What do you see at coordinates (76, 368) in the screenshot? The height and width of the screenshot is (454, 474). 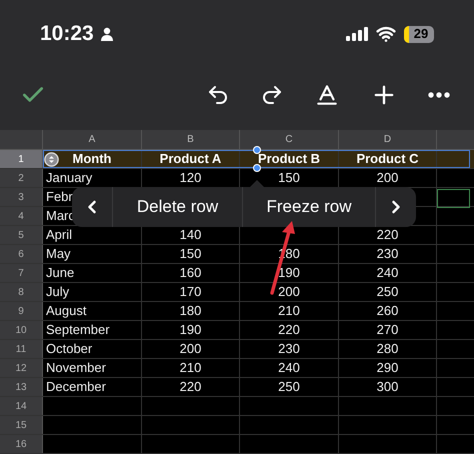 I see `table-cell-text: November` at bounding box center [76, 368].